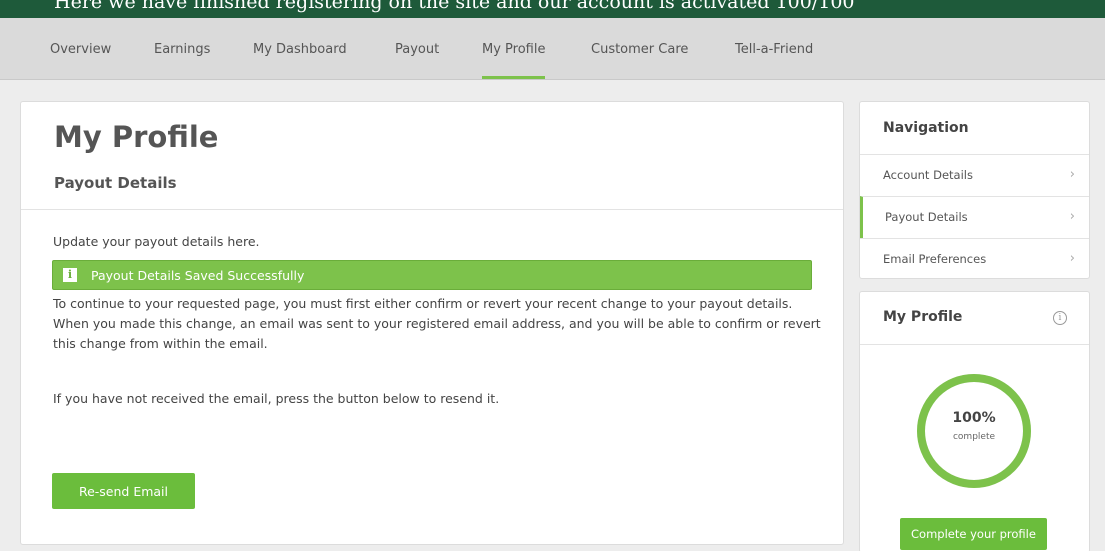 The height and width of the screenshot is (551, 1105). What do you see at coordinates (70, 275) in the screenshot?
I see `info-icon: i` at bounding box center [70, 275].